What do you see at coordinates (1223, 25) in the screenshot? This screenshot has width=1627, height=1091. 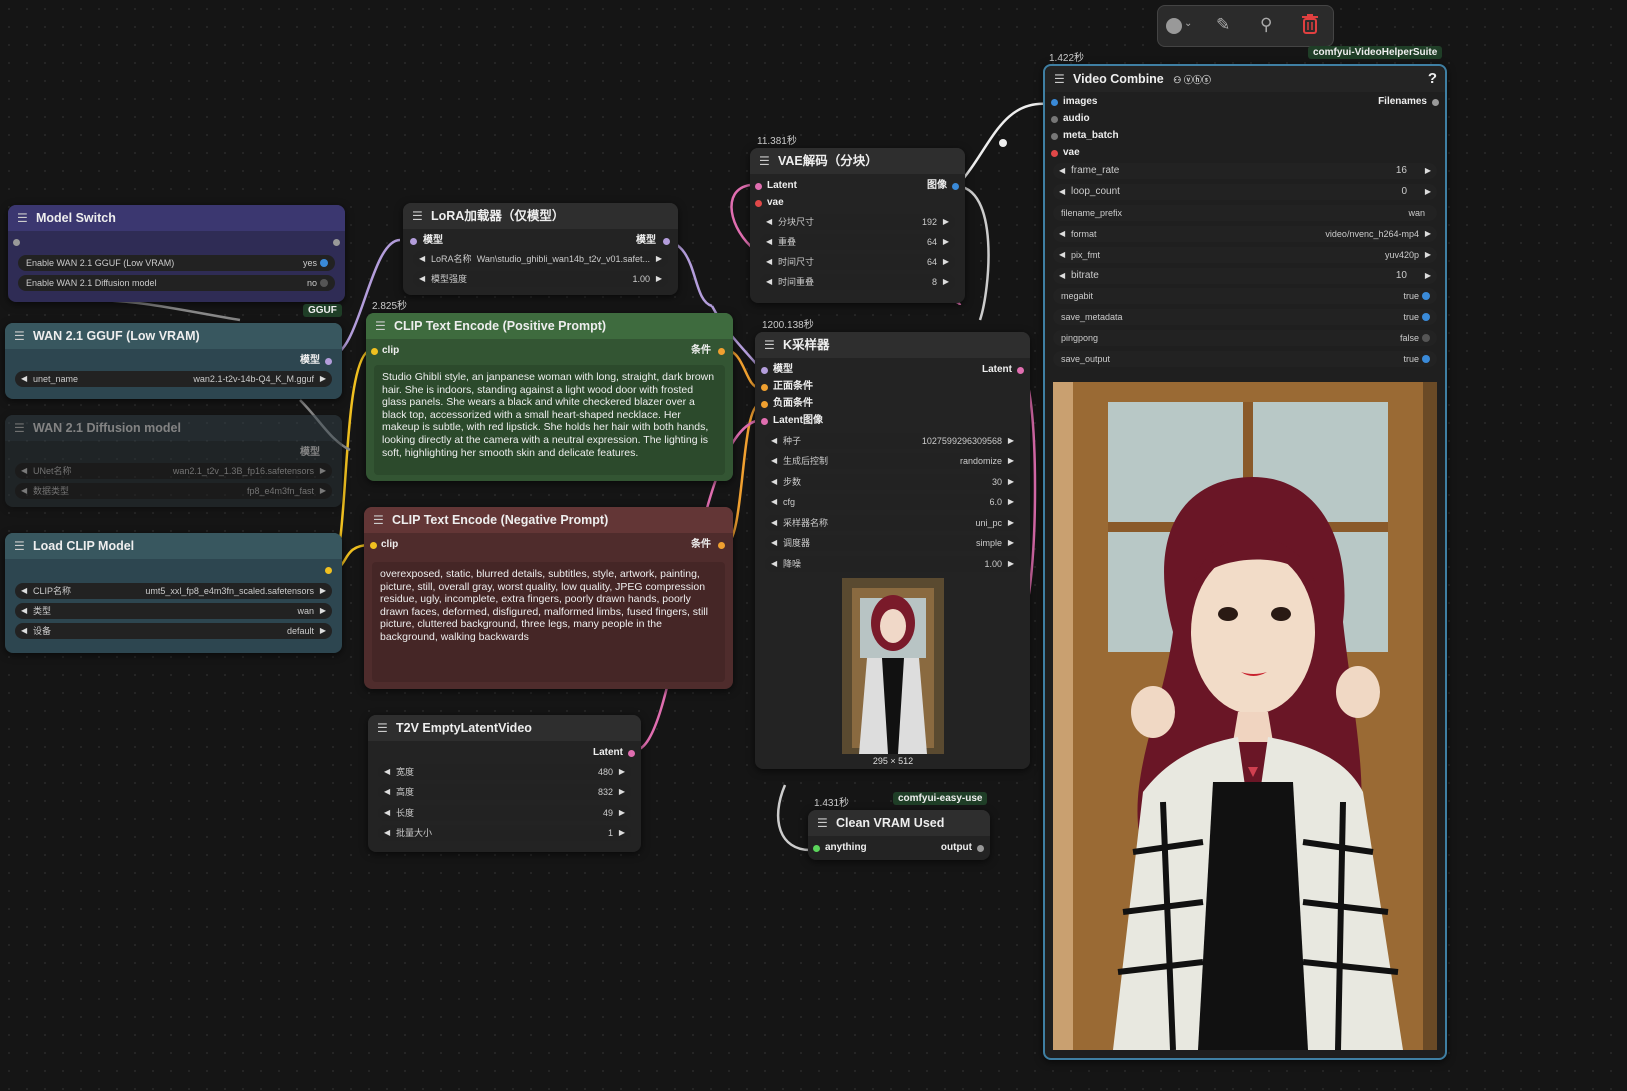 I see `node-icon: ✎` at bounding box center [1223, 25].